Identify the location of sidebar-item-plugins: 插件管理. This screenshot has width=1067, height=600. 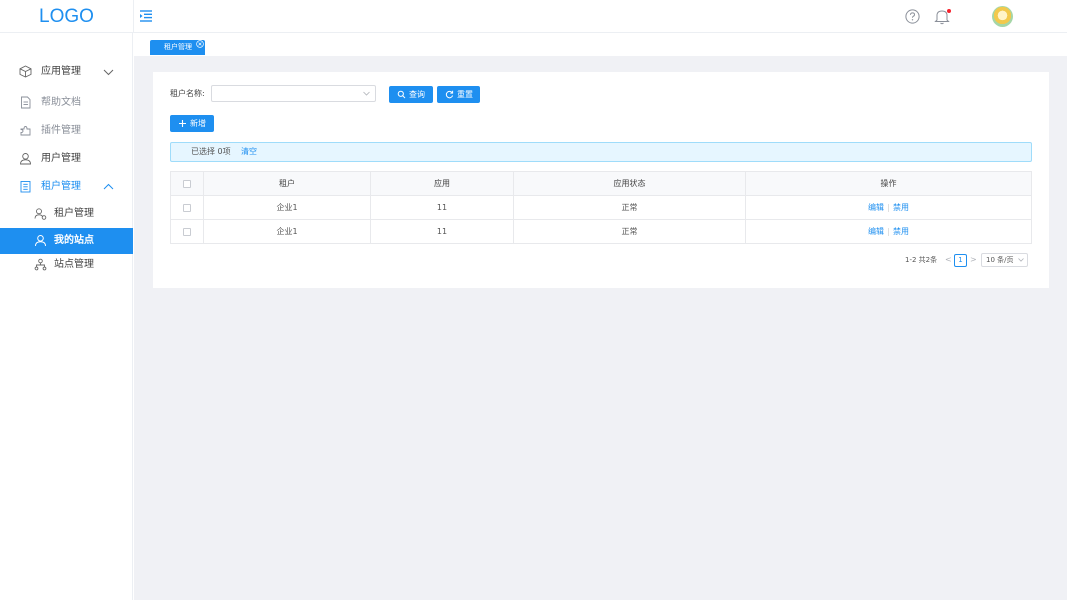
(66, 131).